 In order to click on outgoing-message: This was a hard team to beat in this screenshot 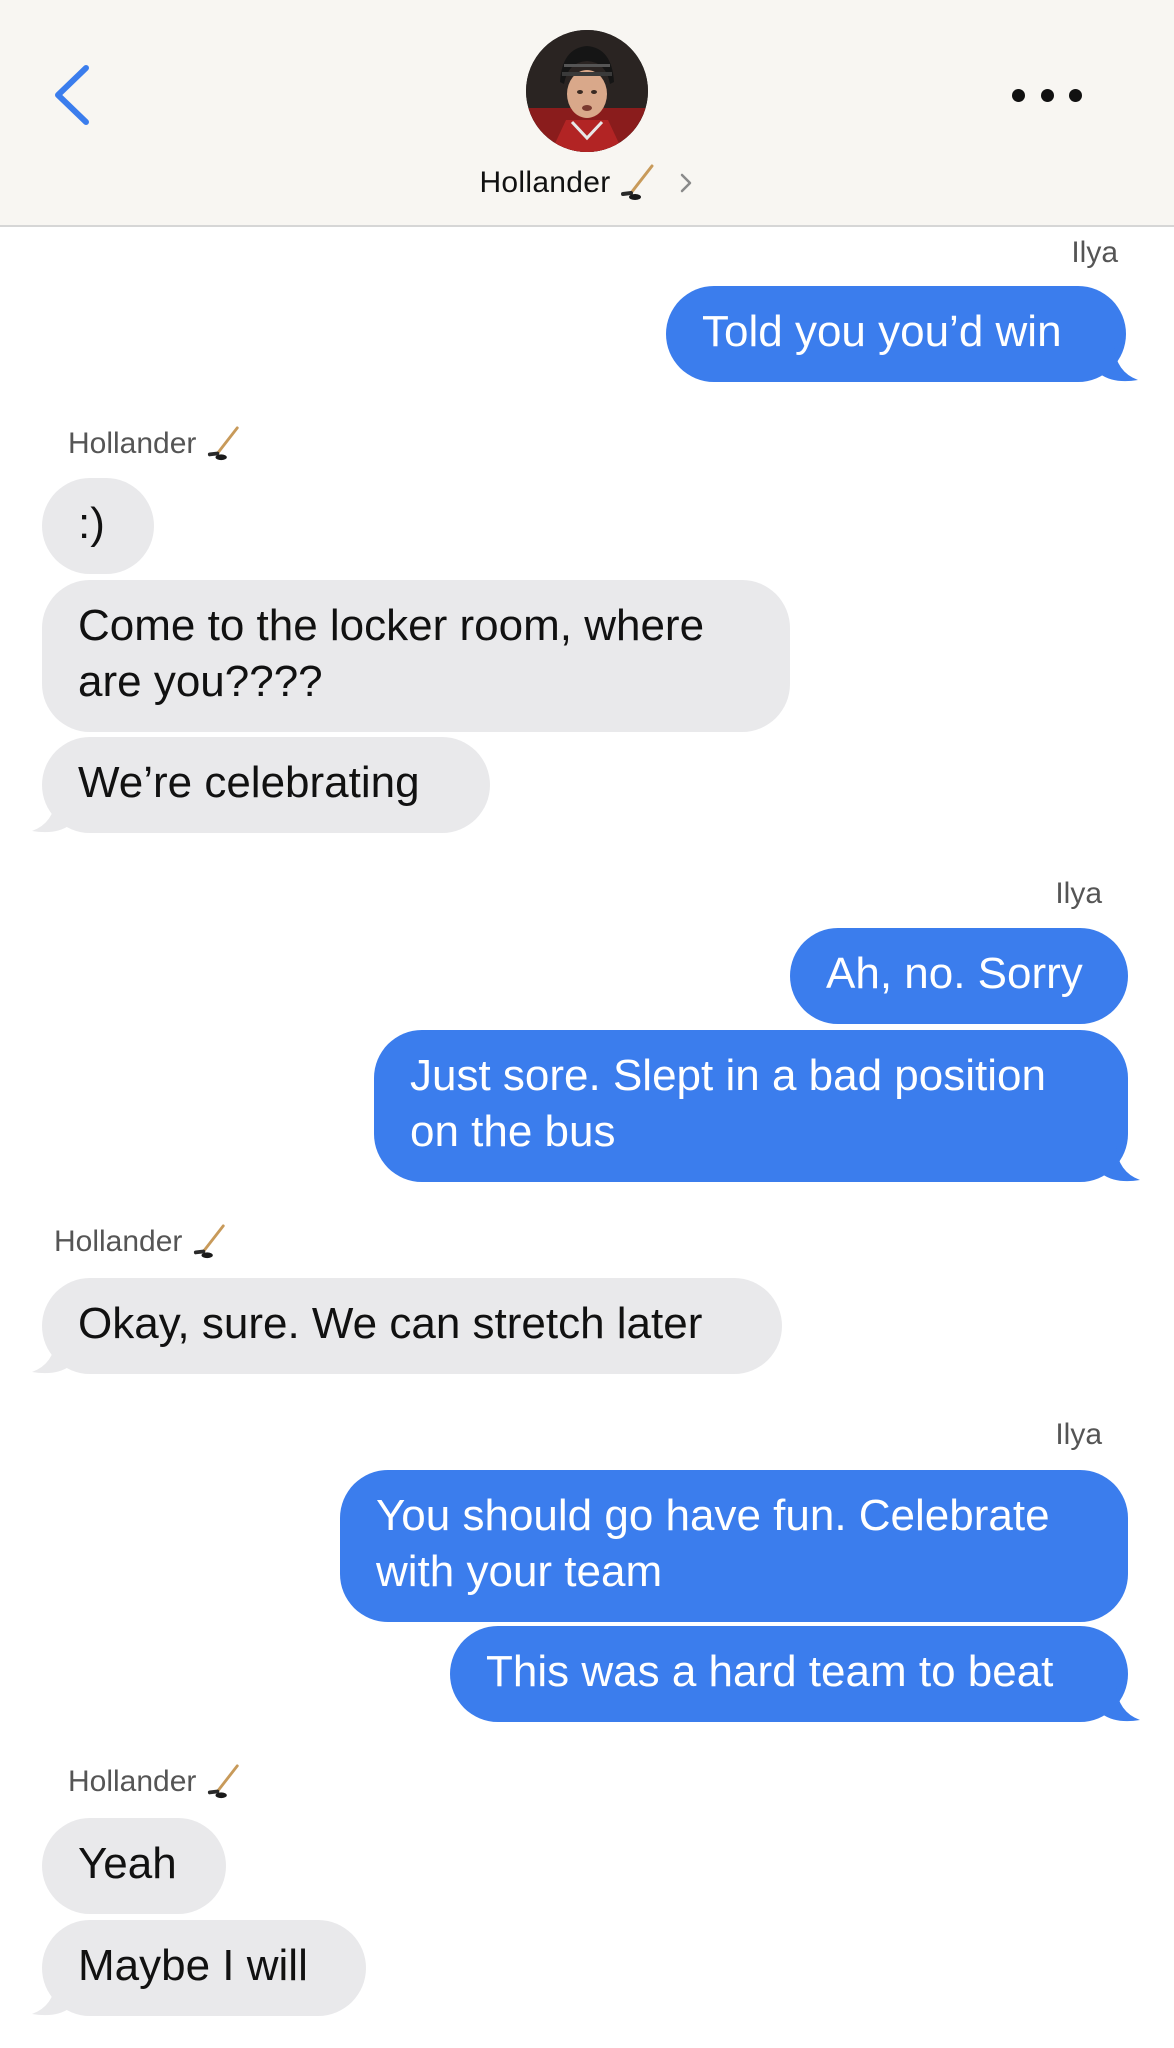, I will do `click(789, 1674)`.